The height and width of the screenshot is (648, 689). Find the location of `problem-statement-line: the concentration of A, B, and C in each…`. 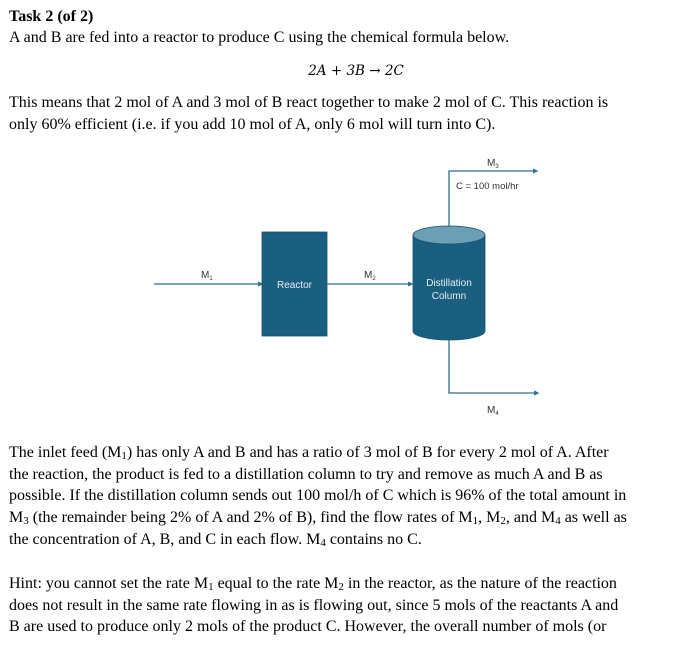

problem-statement-line: the concentration of A, B, and C in each… is located at coordinates (215, 539).